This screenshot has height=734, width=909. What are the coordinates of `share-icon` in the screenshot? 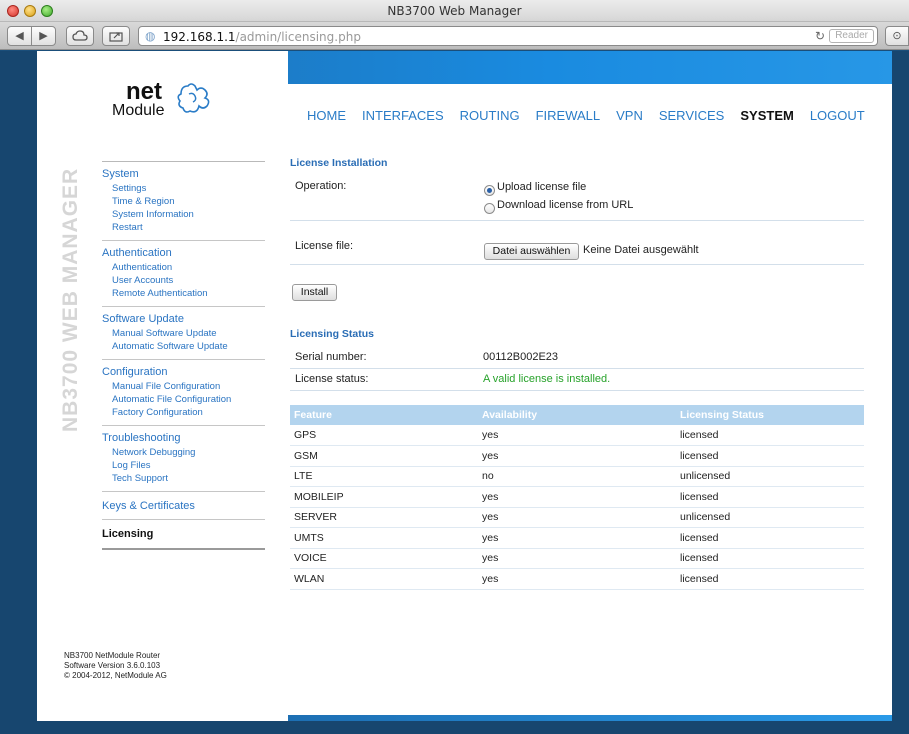 It's located at (116, 37).